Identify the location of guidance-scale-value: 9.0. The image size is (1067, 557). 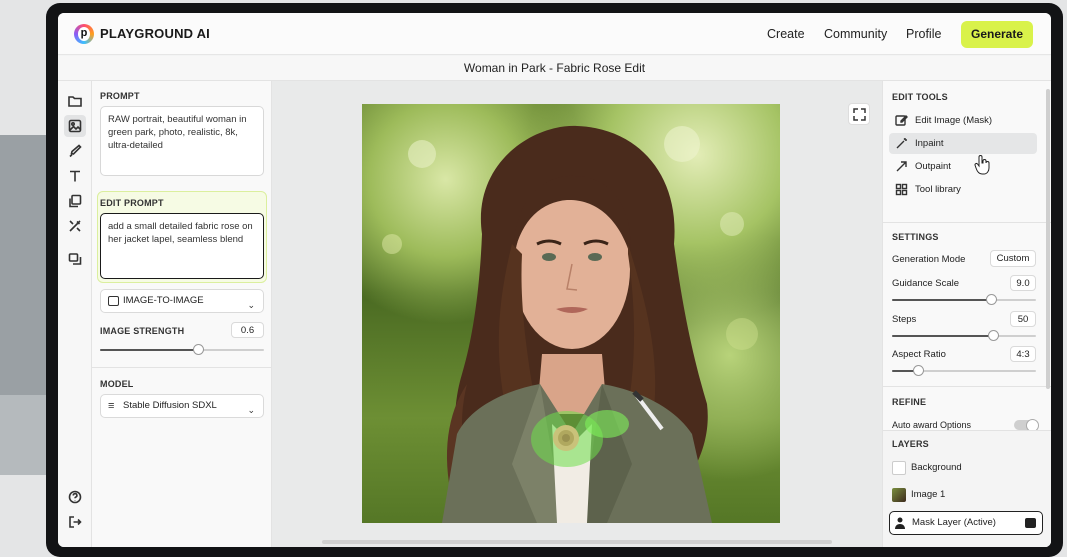
(1023, 283).